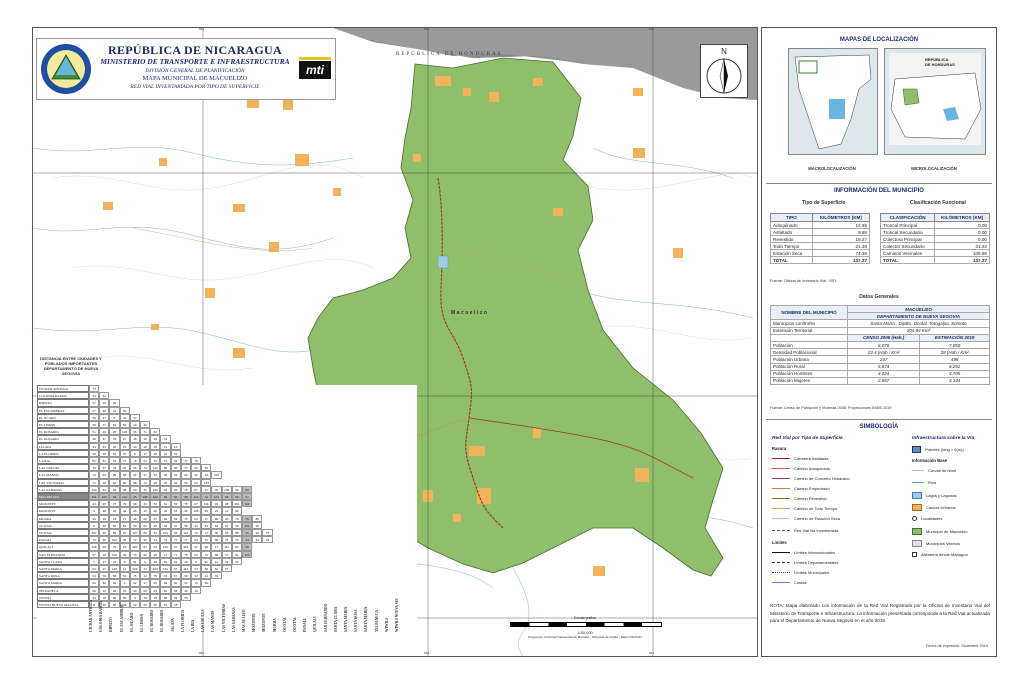 Image resolution: width=1020 pixels, height=680 pixels. Describe the element at coordinates (820, 246) in the screenshot. I see `surface-row: Todo Tiempo 21.30` at that location.